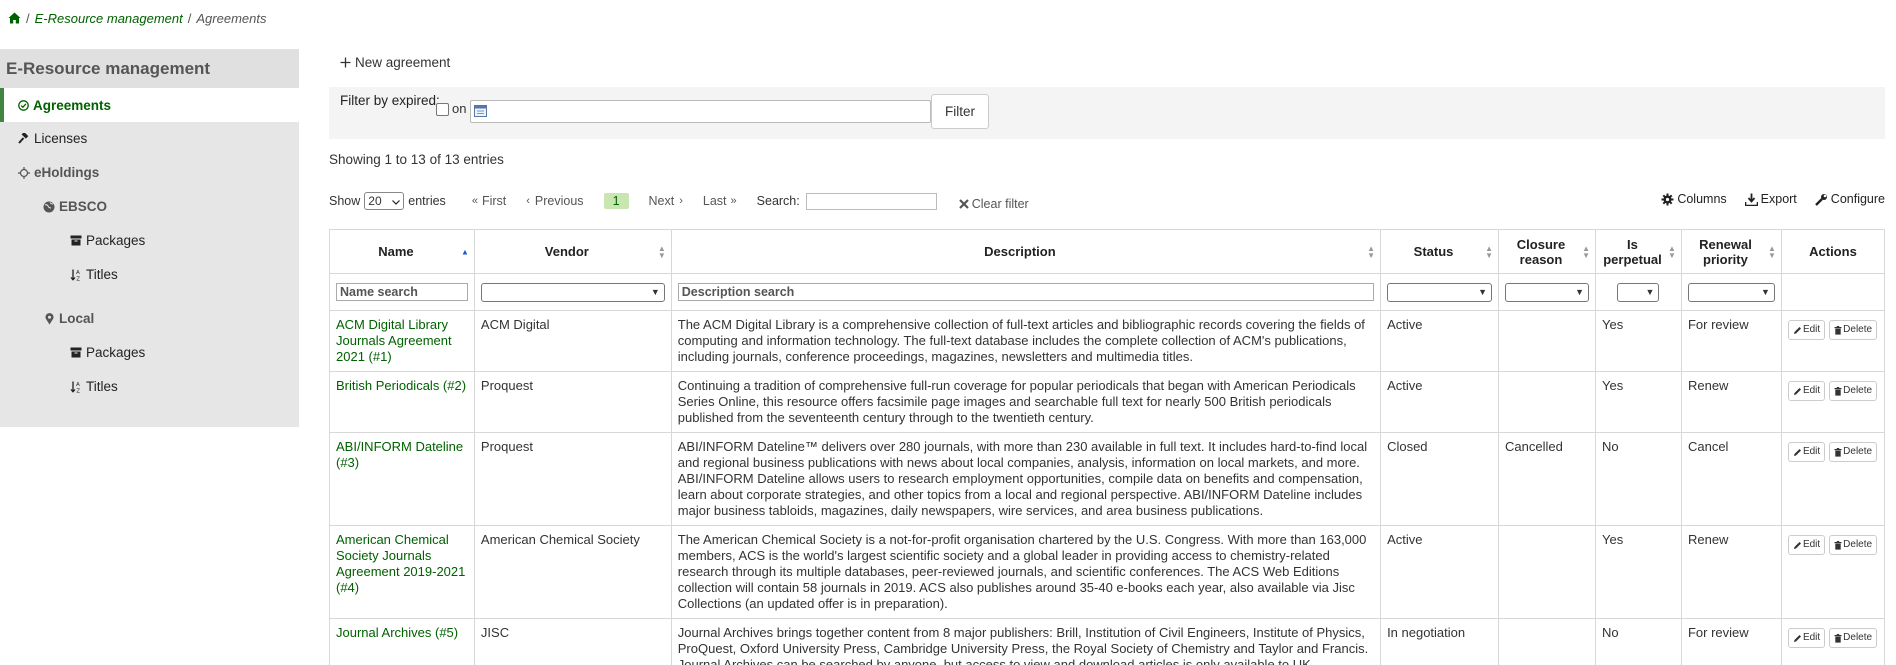 This screenshot has width=1896, height=665. What do you see at coordinates (24, 138) in the screenshot?
I see `gavel-icon` at bounding box center [24, 138].